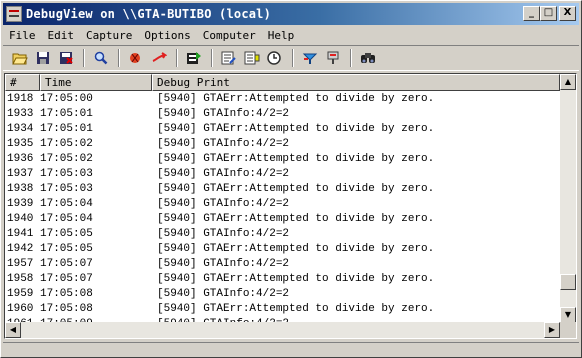 The image size is (582, 358). I want to click on table-row: 1939 17:05:04 [5940] GTAInfo:4/2=2, so click(282, 204).